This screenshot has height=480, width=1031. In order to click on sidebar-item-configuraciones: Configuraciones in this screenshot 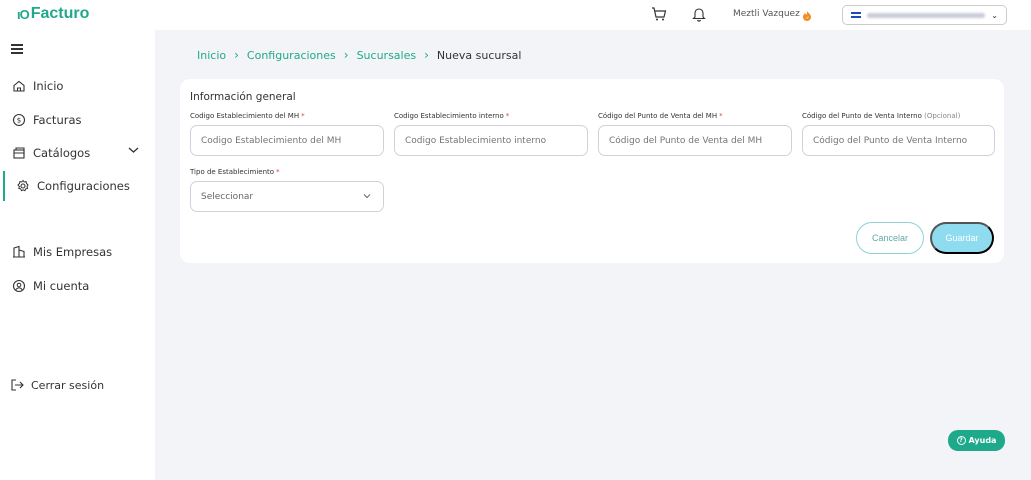, I will do `click(73, 186)`.